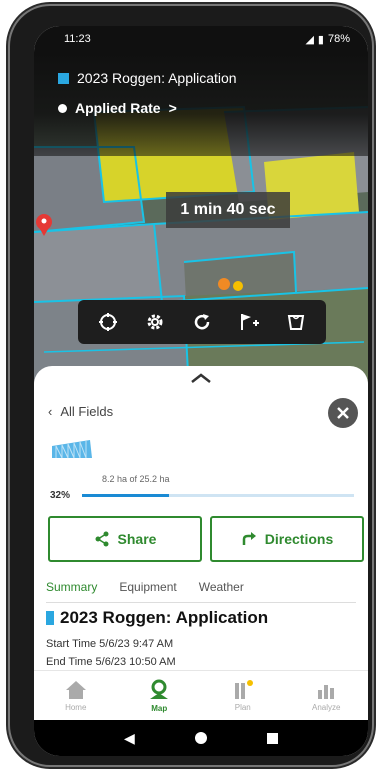  What do you see at coordinates (201, 39) in the screenshot?
I see `status-bar: 11:23 ◢ ▮ 78%` at bounding box center [201, 39].